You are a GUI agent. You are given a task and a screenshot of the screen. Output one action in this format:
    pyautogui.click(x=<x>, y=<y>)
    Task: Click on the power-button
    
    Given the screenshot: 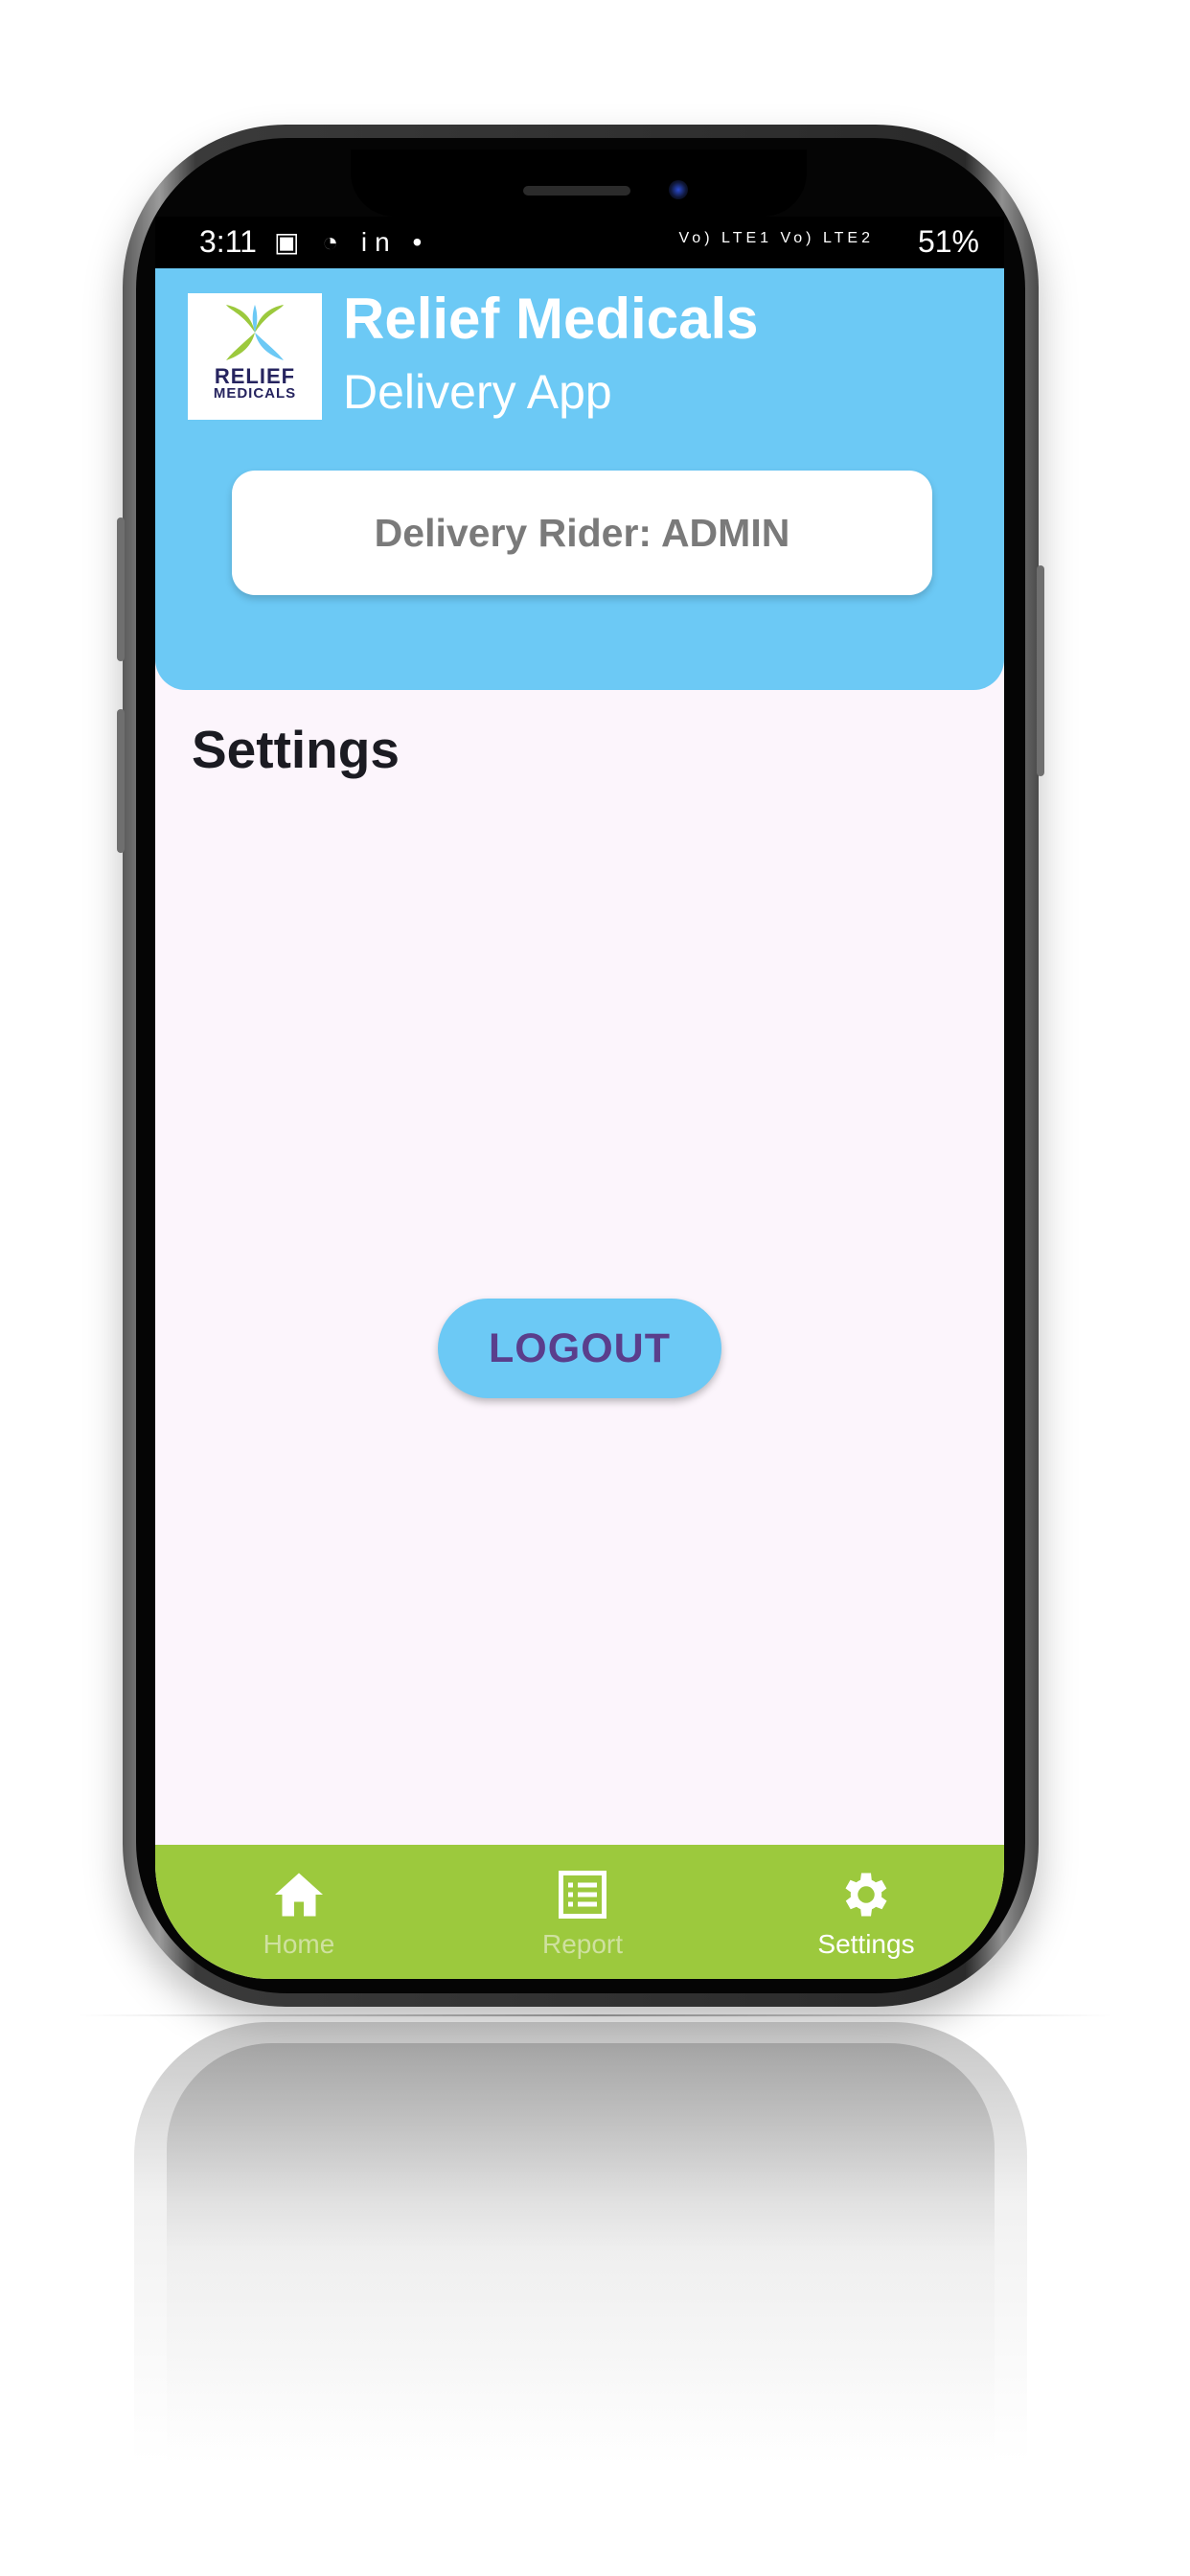 What is the action you would take?
    pyautogui.click(x=1040, y=670)
    